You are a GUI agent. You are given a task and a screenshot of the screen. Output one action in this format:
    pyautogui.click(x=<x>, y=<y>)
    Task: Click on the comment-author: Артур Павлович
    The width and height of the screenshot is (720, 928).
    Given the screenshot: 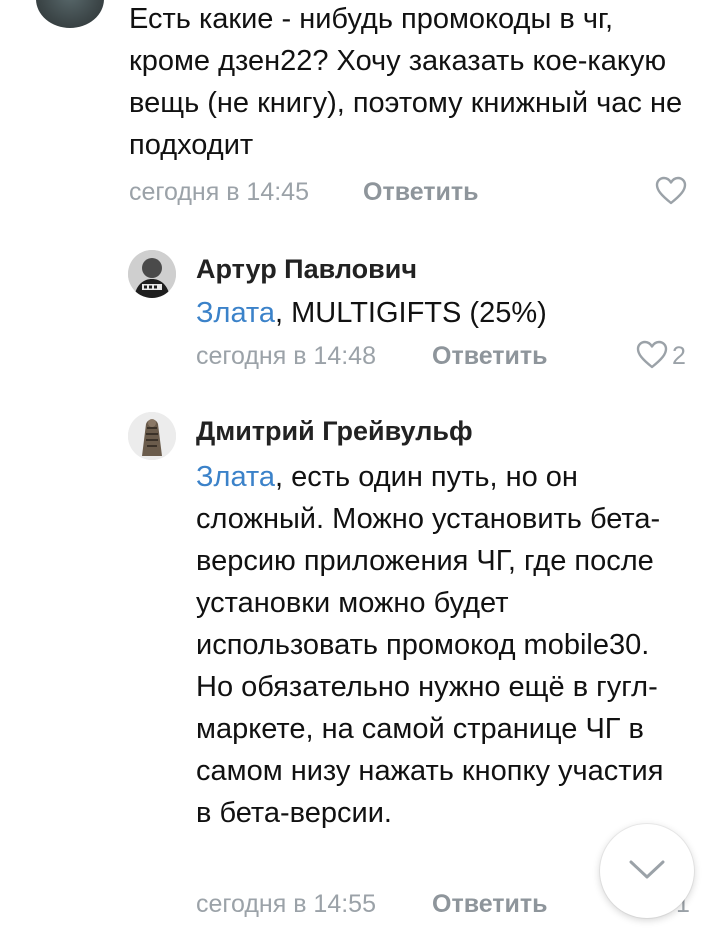 What is the action you would take?
    pyautogui.click(x=306, y=269)
    